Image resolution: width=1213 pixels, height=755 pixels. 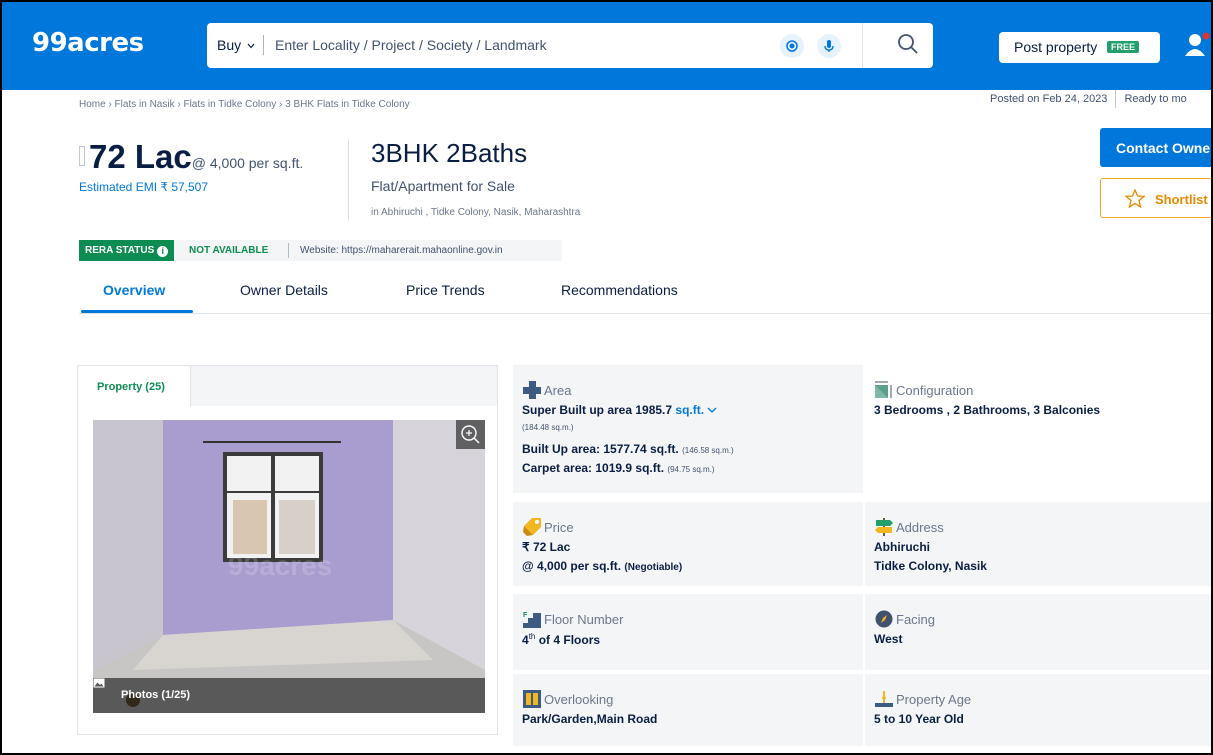 I want to click on price-divider, so click(x=348, y=180).